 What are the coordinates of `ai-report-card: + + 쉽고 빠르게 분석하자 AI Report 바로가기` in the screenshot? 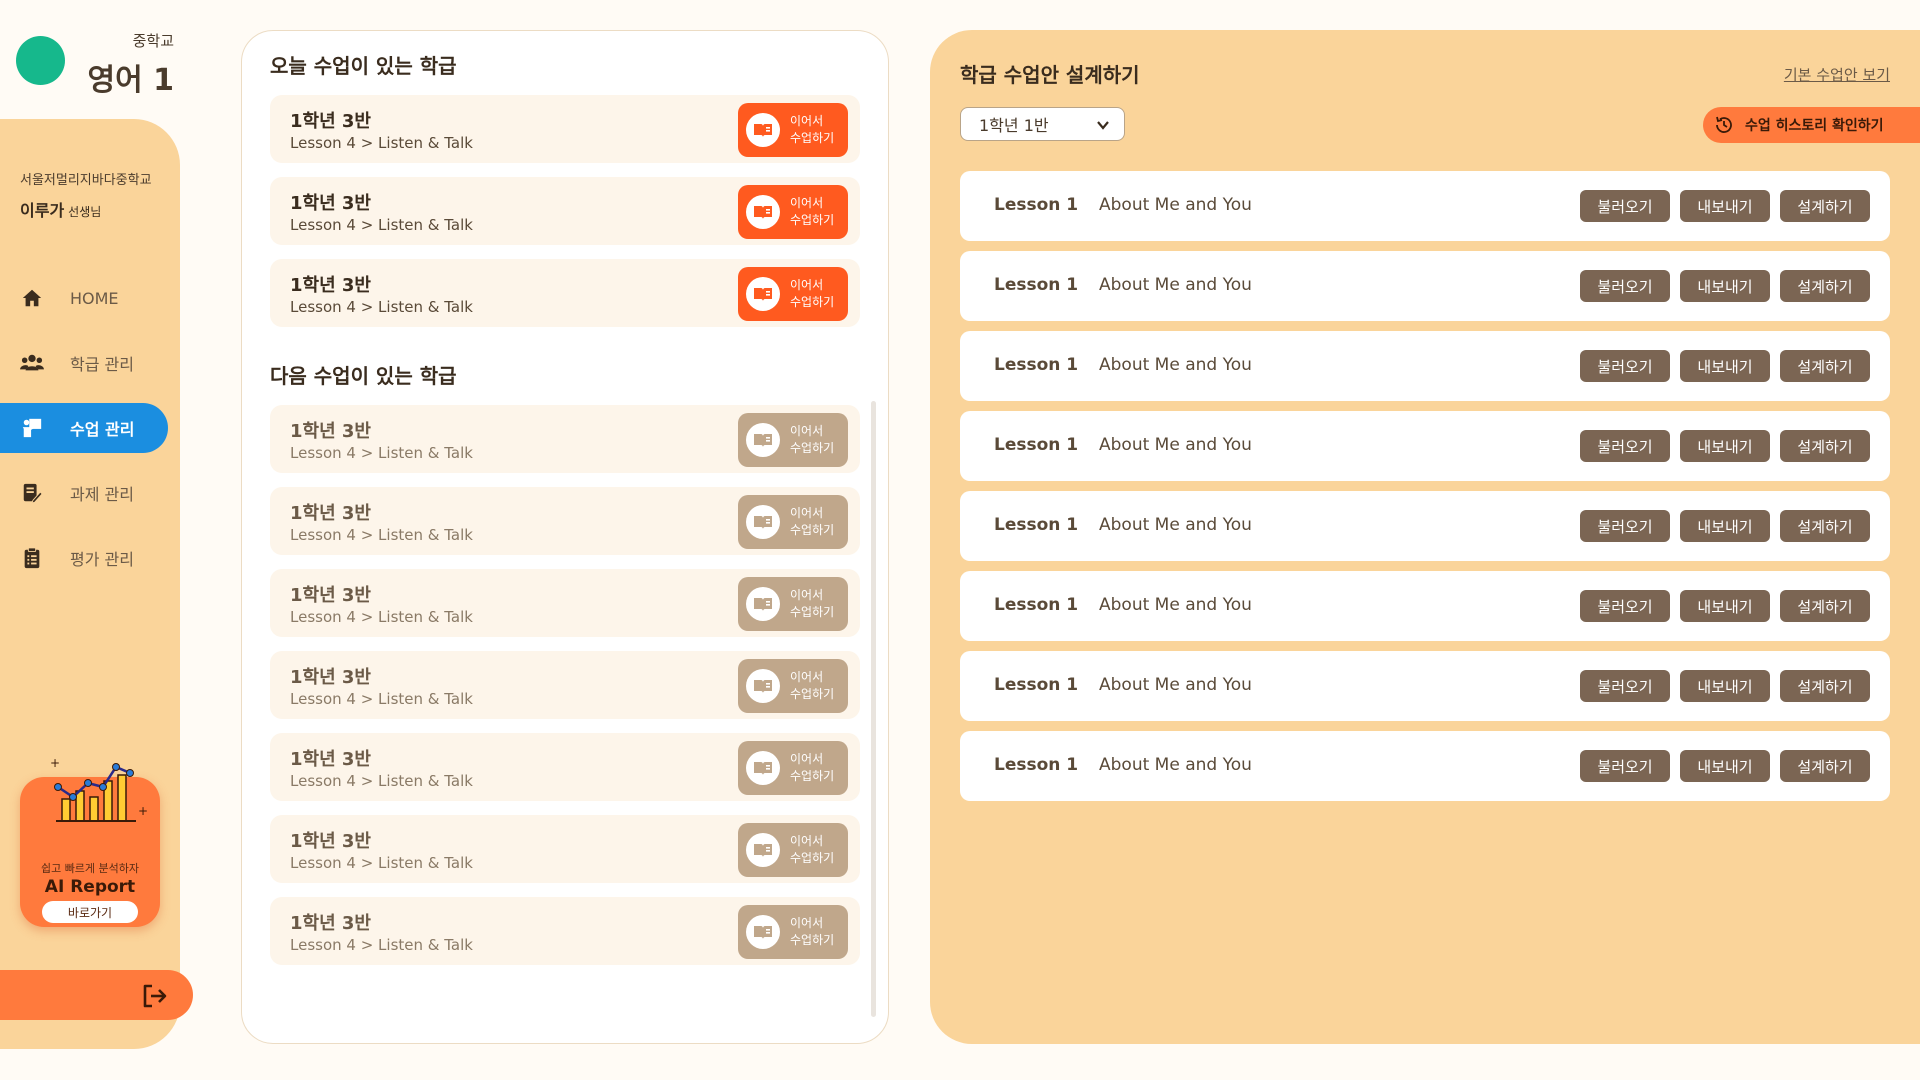 It's located at (90, 841).